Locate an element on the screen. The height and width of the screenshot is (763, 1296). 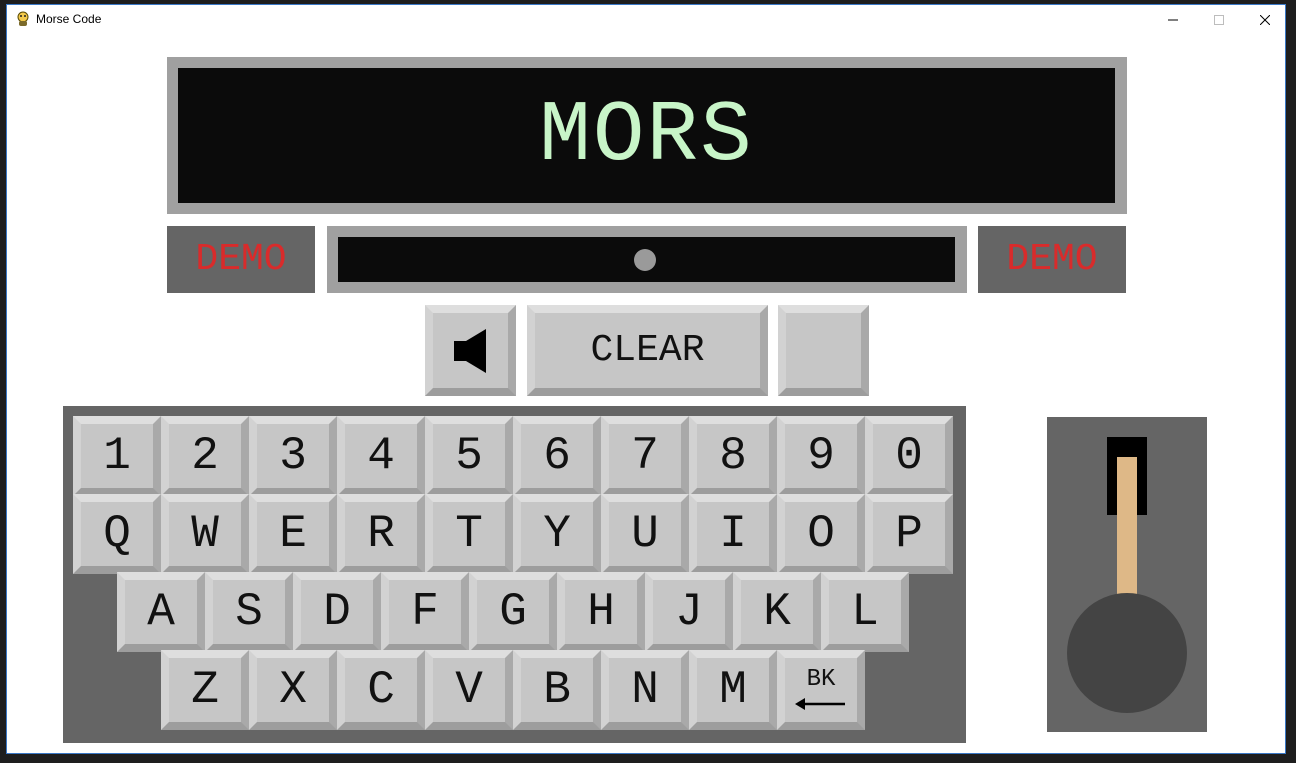
python-snake-icon is located at coordinates (23, 18).